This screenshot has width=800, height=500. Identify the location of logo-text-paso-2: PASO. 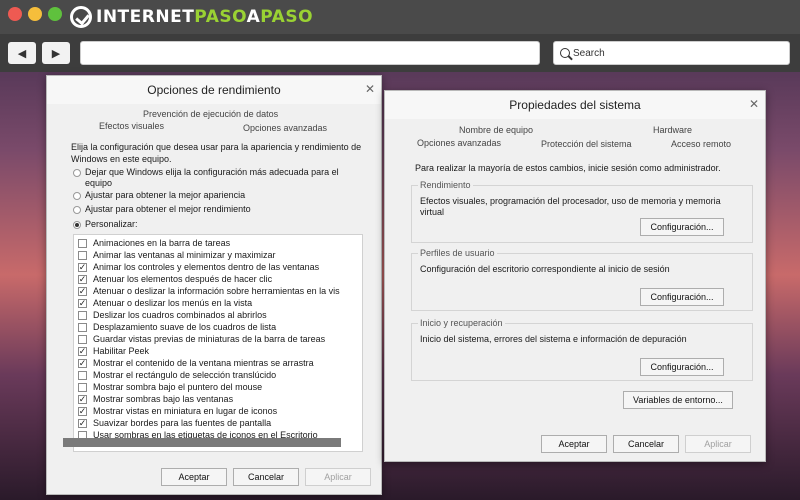
(287, 17).